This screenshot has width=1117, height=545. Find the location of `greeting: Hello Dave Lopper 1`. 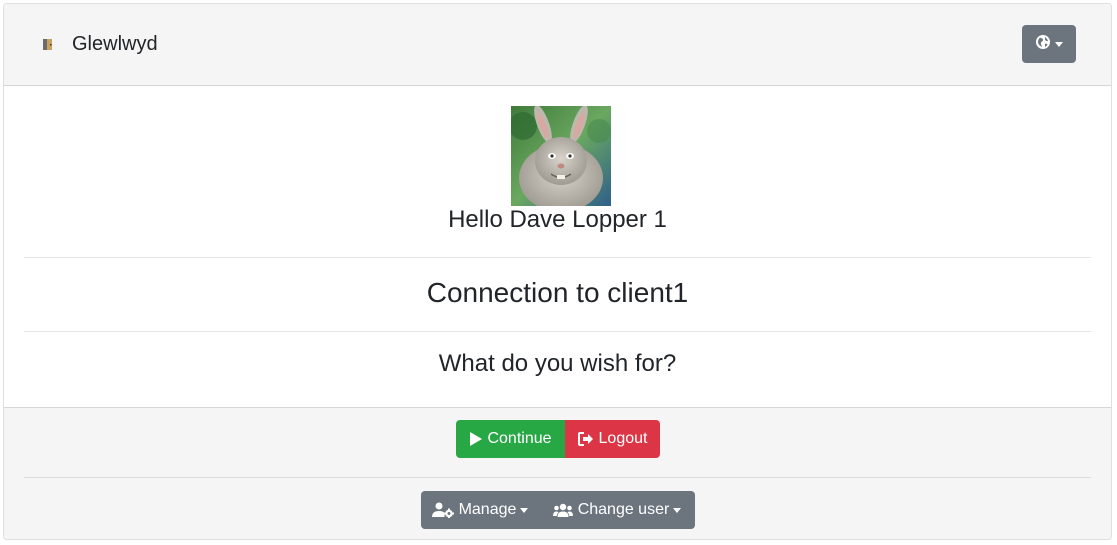

greeting: Hello Dave Lopper 1 is located at coordinates (557, 219).